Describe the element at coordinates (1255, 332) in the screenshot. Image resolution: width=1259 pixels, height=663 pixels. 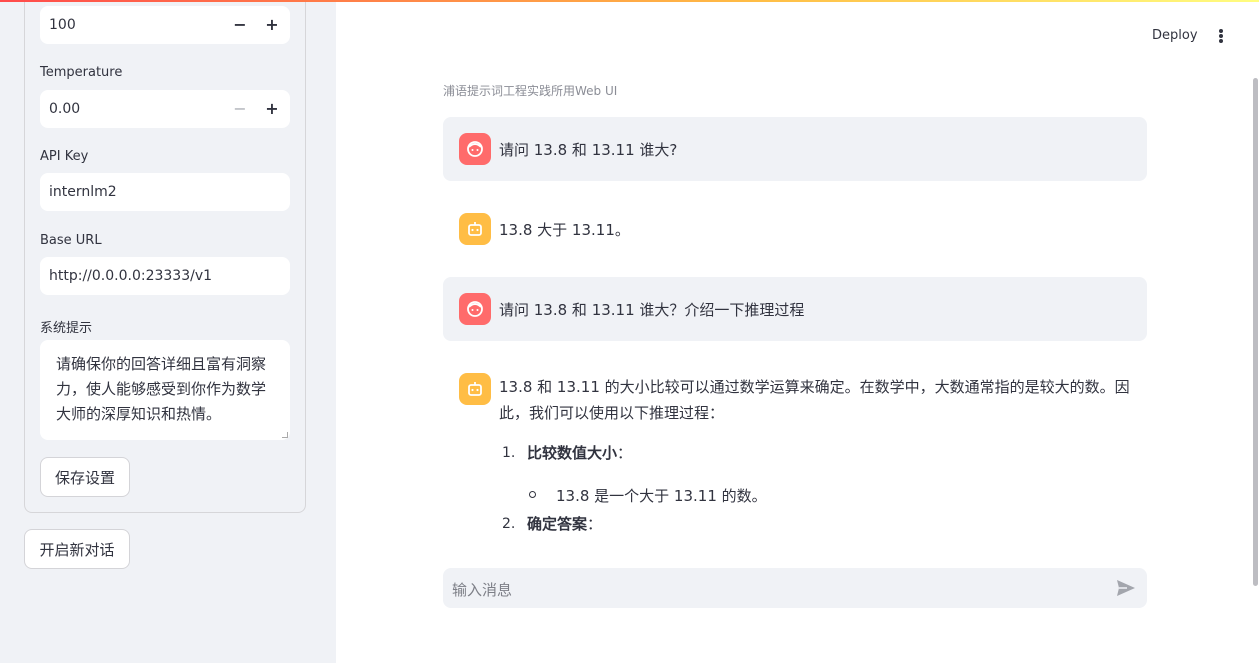
I see `scrollbar` at that location.